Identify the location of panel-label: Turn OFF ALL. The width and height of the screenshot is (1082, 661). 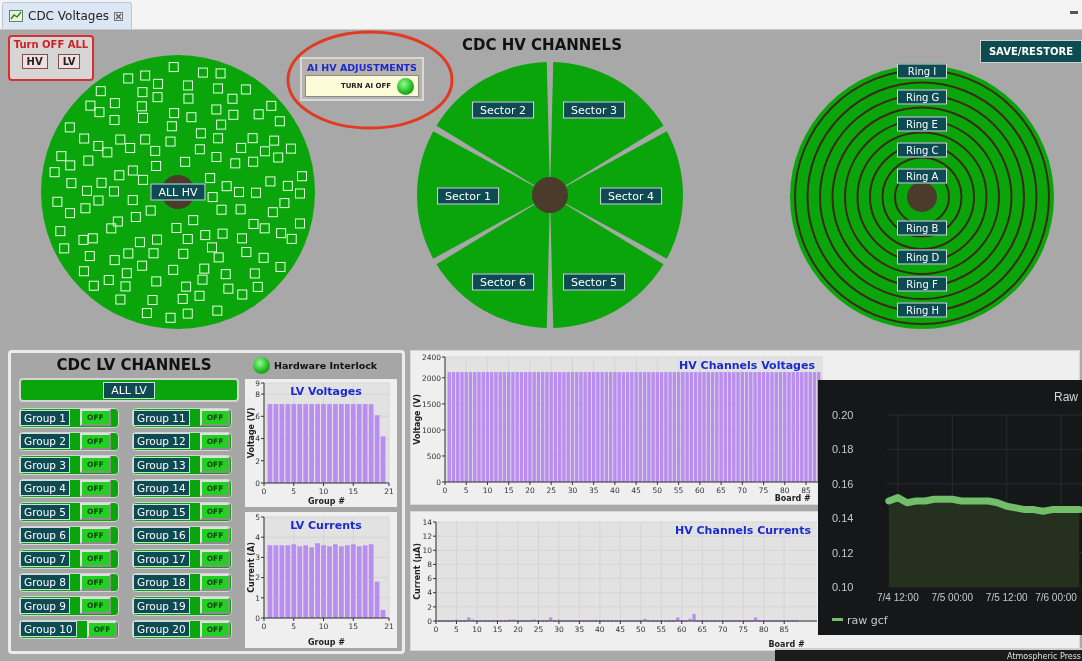
(51, 44).